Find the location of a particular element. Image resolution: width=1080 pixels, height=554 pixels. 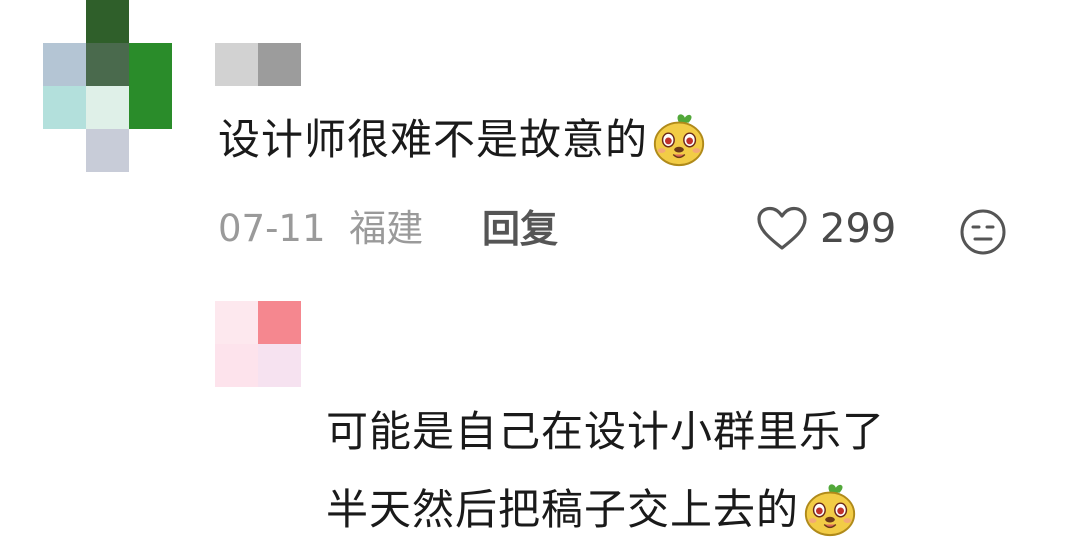

like-count: 299 is located at coordinates (858, 229).